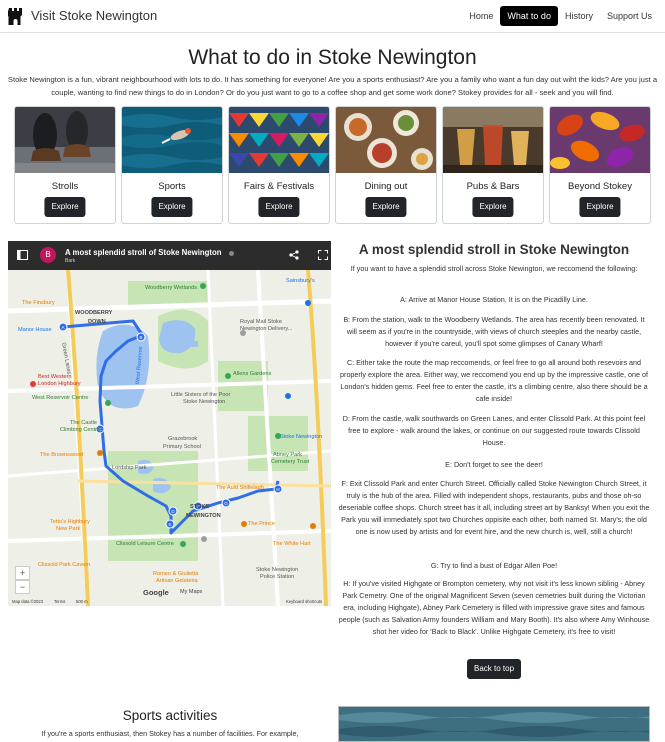 The width and height of the screenshot is (665, 742). What do you see at coordinates (386, 186) in the screenshot?
I see `card-title: Dining out` at bounding box center [386, 186].